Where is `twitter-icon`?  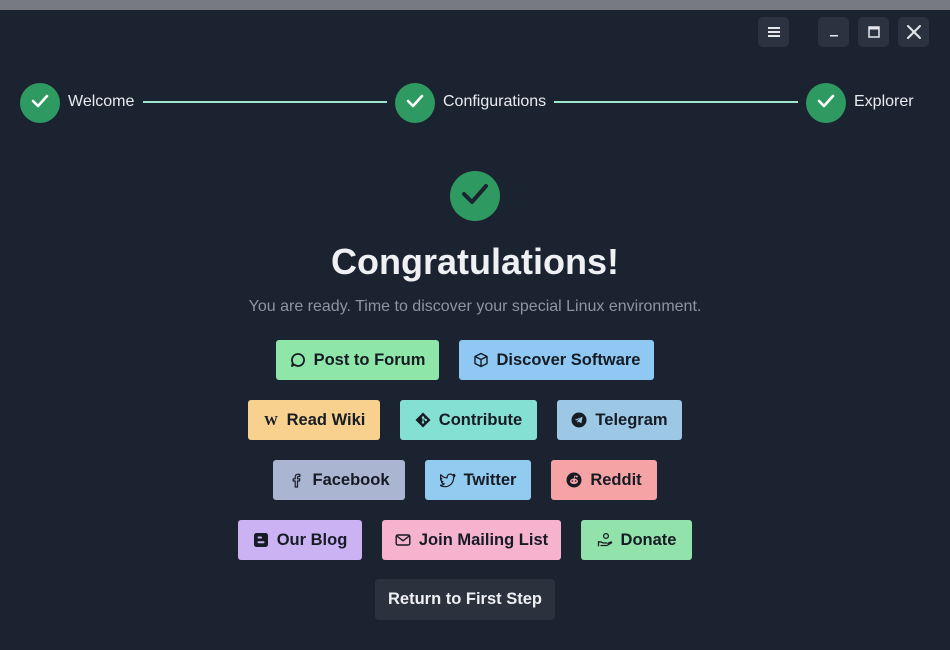 twitter-icon is located at coordinates (447, 480).